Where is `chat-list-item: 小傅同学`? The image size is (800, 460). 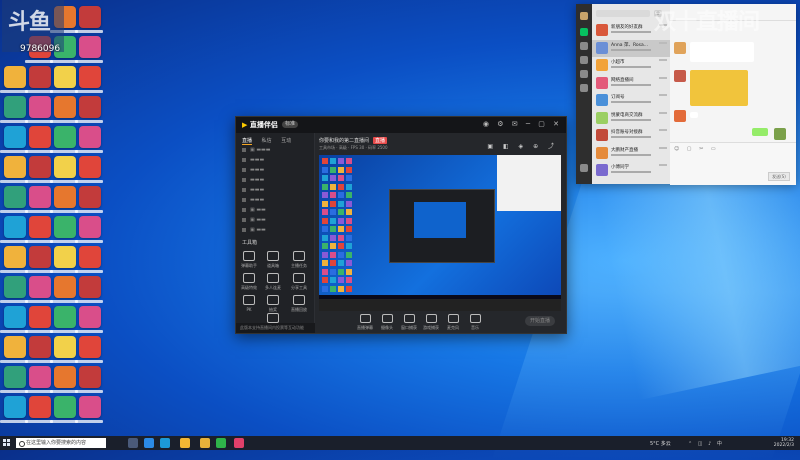 chat-list-item: 小傅同学 is located at coordinates (631, 170).